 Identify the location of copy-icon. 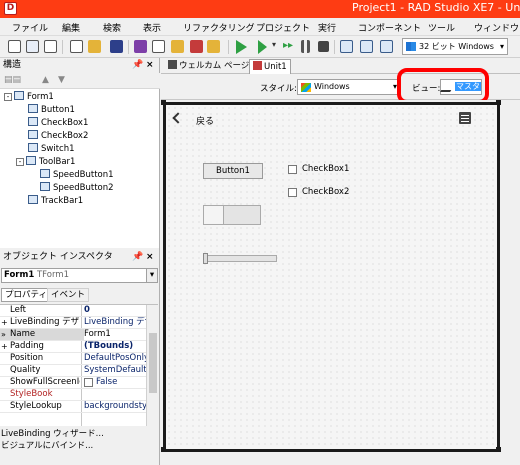
(50, 46).